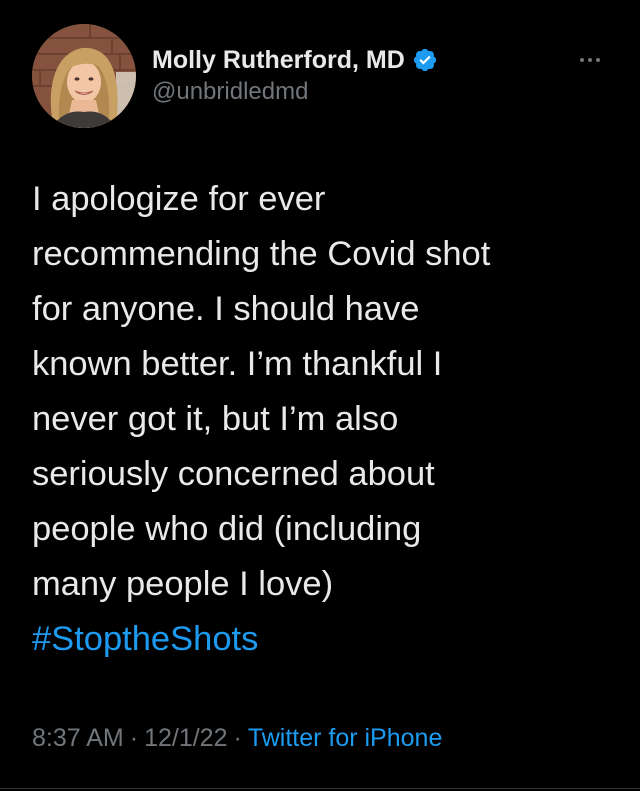  Describe the element at coordinates (185, 738) in the screenshot. I see `tweet-date: 12/1/22` at that location.